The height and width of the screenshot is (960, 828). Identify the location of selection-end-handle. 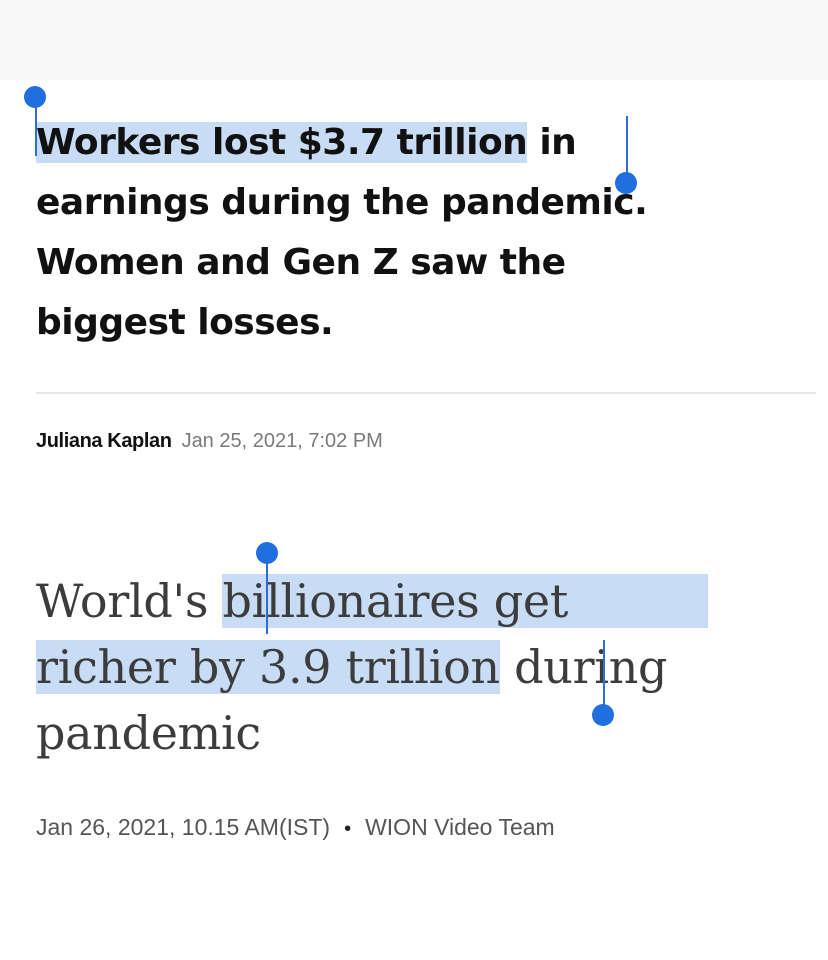
(626, 183).